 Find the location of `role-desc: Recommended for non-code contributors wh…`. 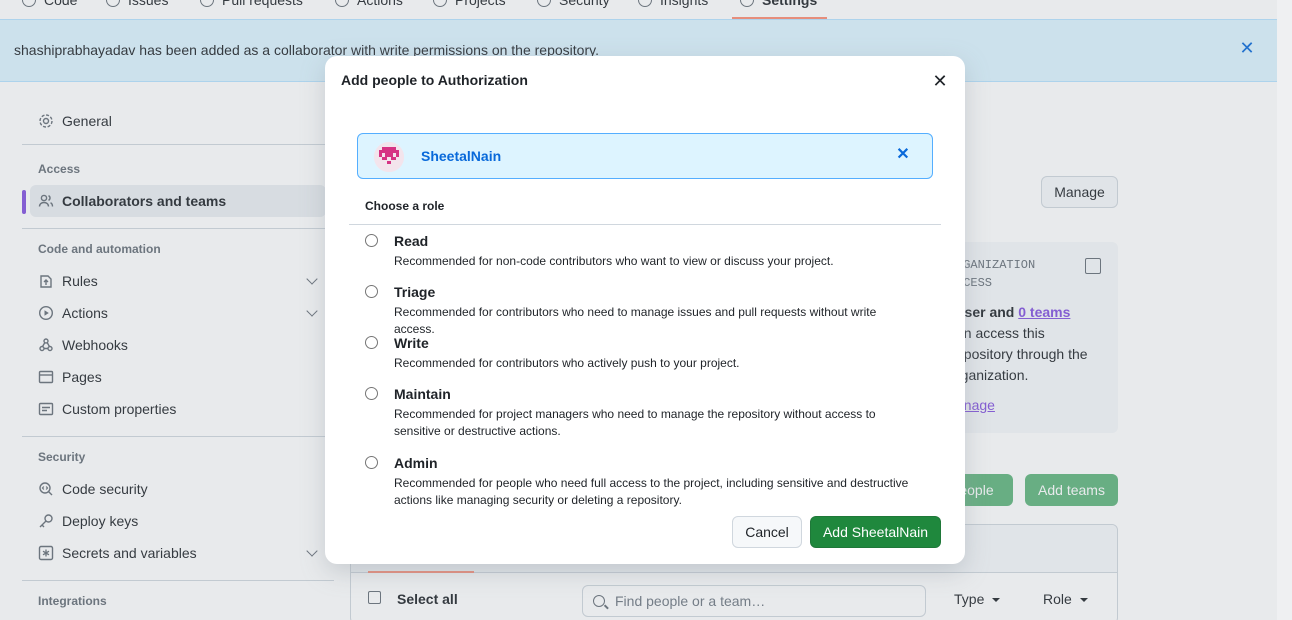

role-desc: Recommended for non-code contributors wh… is located at coordinates (614, 261).